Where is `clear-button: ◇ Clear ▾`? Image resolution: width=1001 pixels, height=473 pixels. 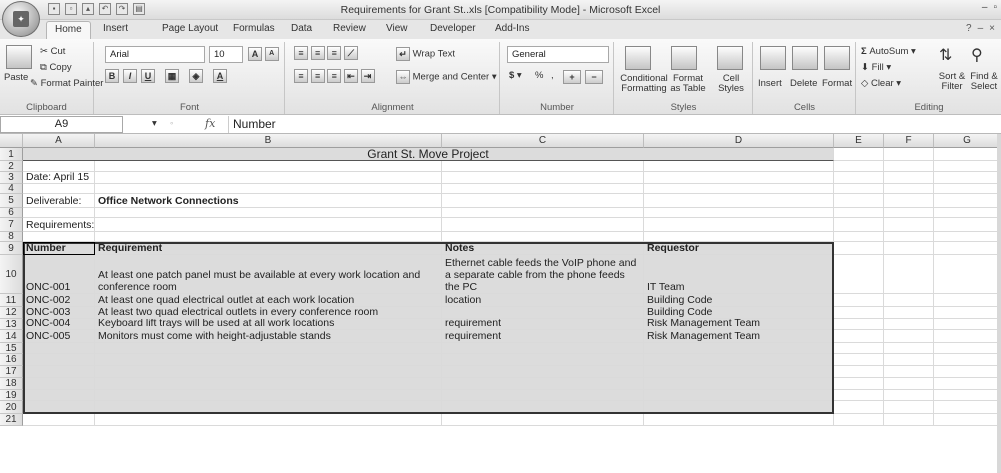 clear-button: ◇ Clear ▾ is located at coordinates (881, 83).